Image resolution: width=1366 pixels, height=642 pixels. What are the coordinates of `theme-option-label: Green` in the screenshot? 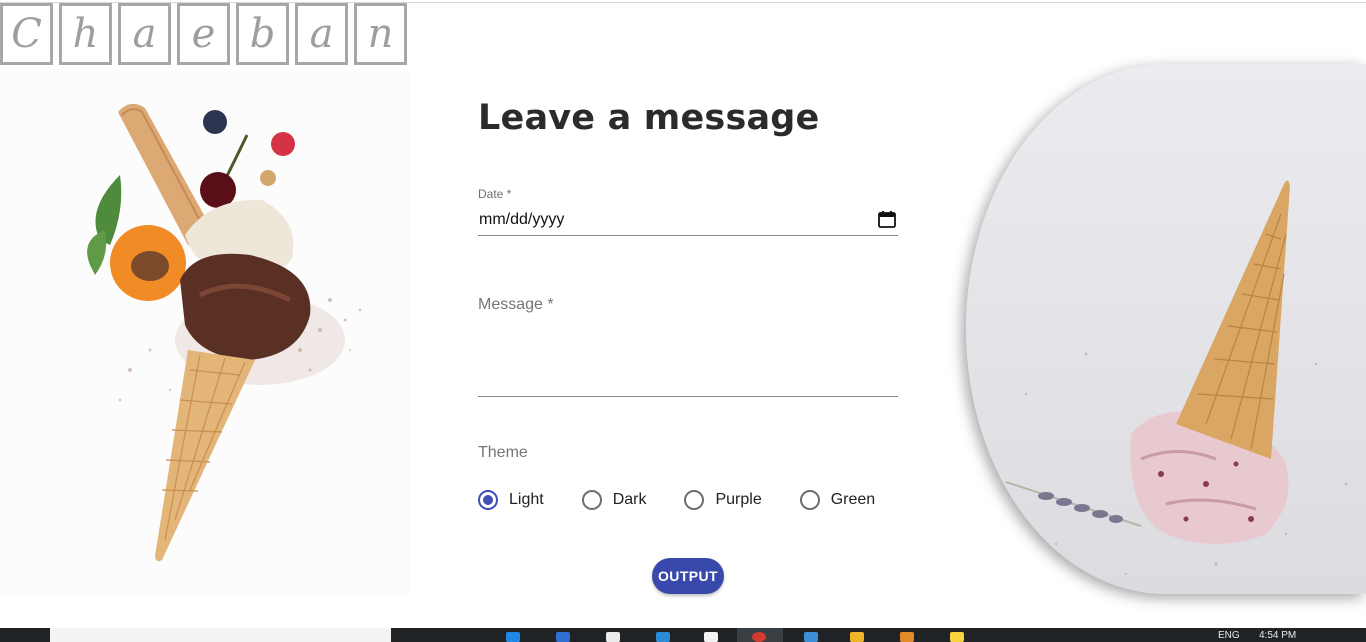 It's located at (853, 499).